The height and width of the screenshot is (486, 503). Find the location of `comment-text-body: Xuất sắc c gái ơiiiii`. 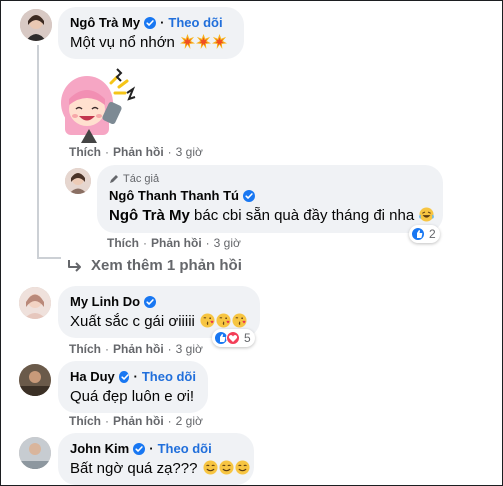

comment-text-body: Xuất sắc c gái ơiiiii is located at coordinates (132, 321).